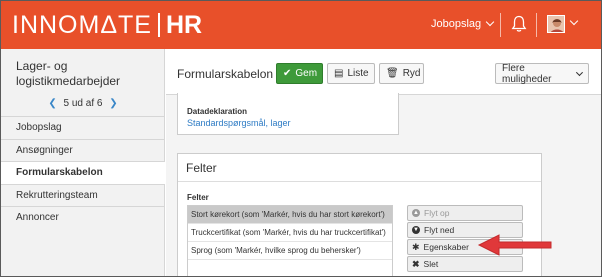 This screenshot has height=277, width=602. Describe the element at coordinates (239, 123) in the screenshot. I see `datadeklaration-link: Standardspørgsmål, lager` at that location.